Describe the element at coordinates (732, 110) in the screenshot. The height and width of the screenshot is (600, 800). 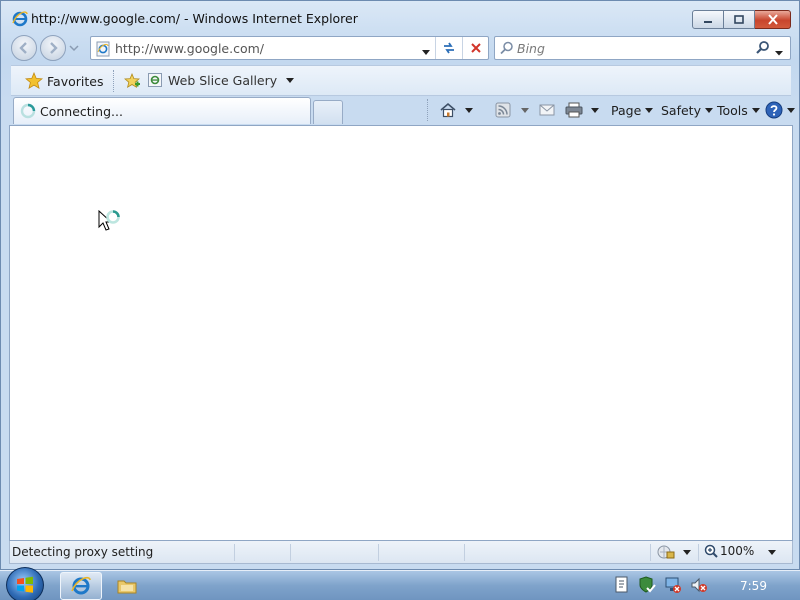
I see `tools-menu-label: Tools` at that location.